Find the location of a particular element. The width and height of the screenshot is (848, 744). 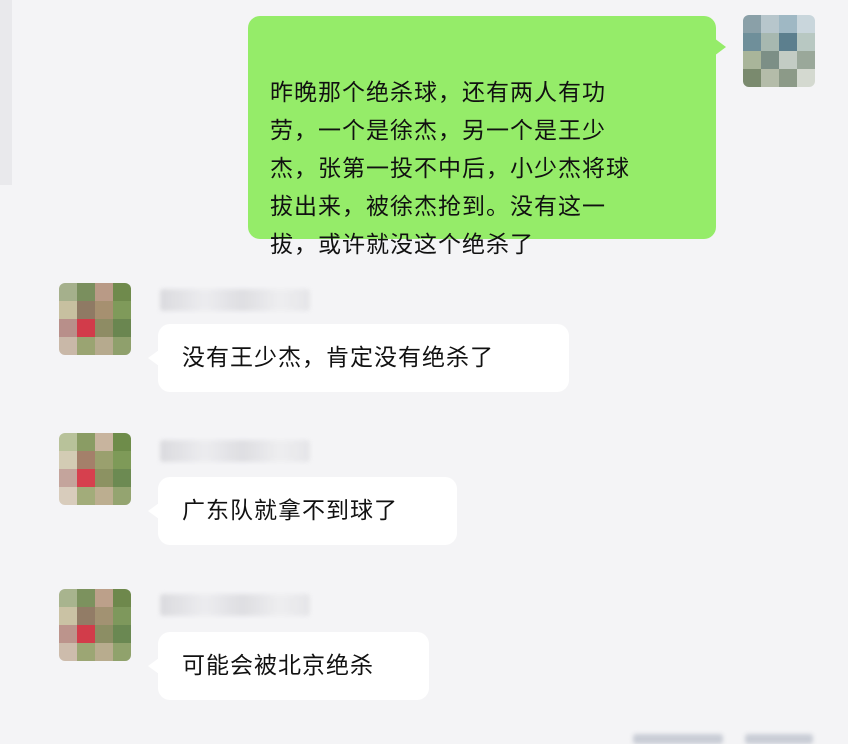

contact-message-bubble: 没有王少杰，肯定没有绝杀了 is located at coordinates (358, 358).